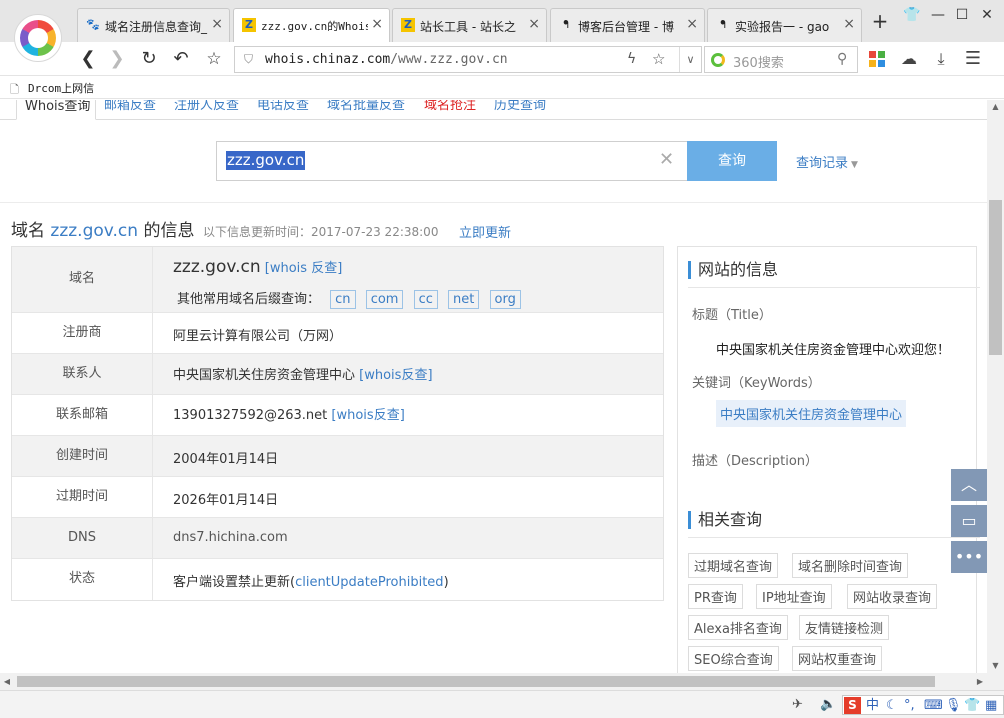 This screenshot has height=718, width=1004. I want to click on search-box: 360搜索 ⚲, so click(781, 59).